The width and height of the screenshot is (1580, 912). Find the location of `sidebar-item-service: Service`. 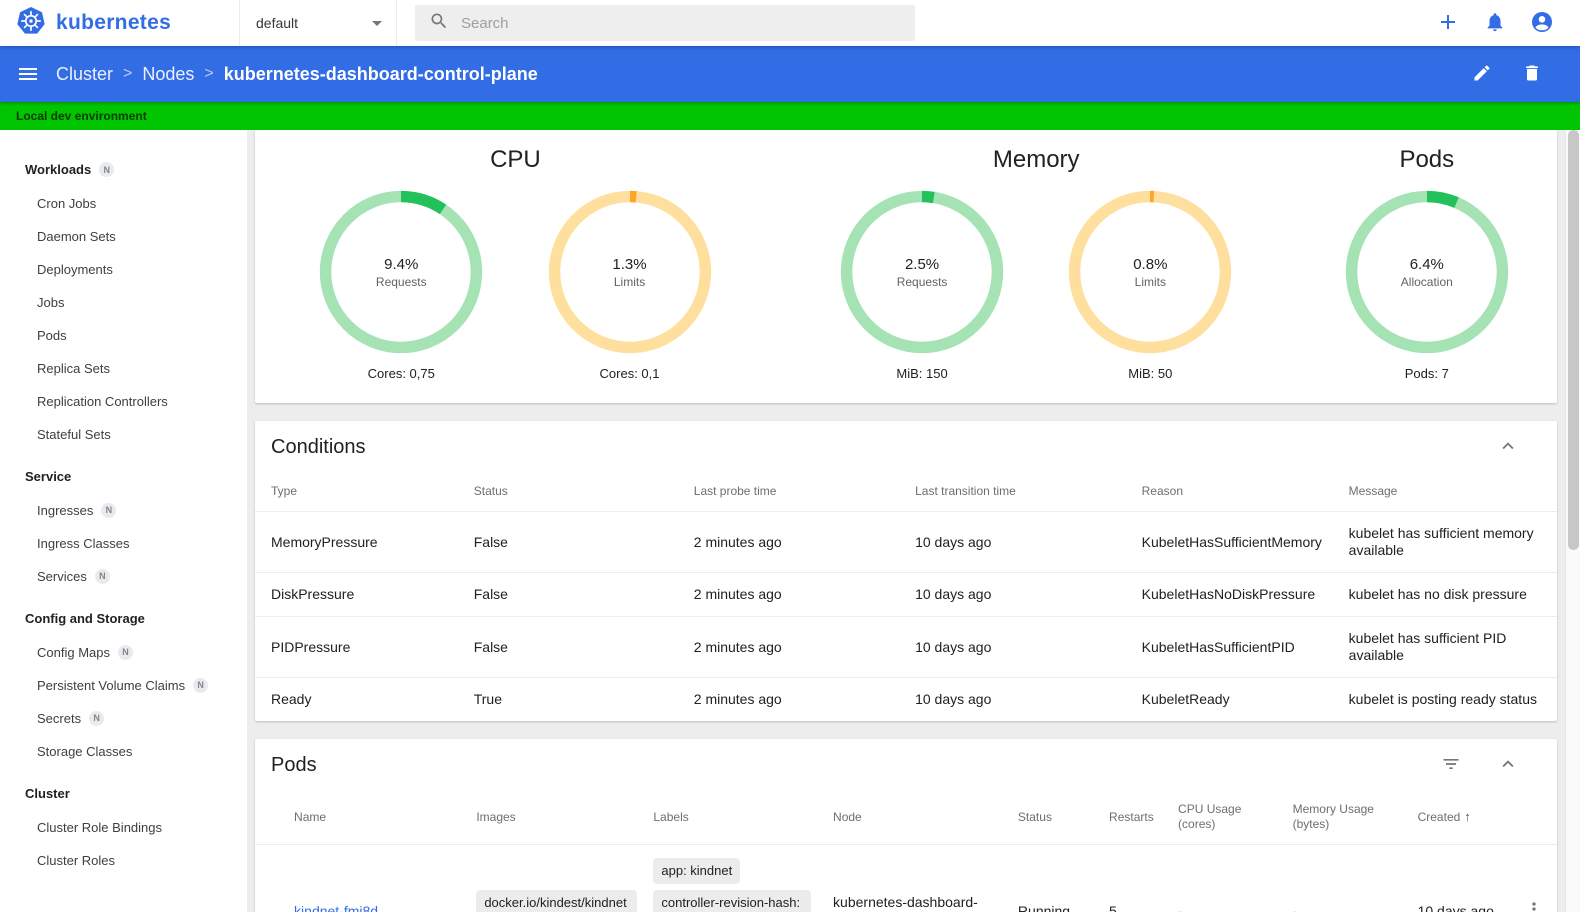

sidebar-item-service: Service is located at coordinates (123, 476).